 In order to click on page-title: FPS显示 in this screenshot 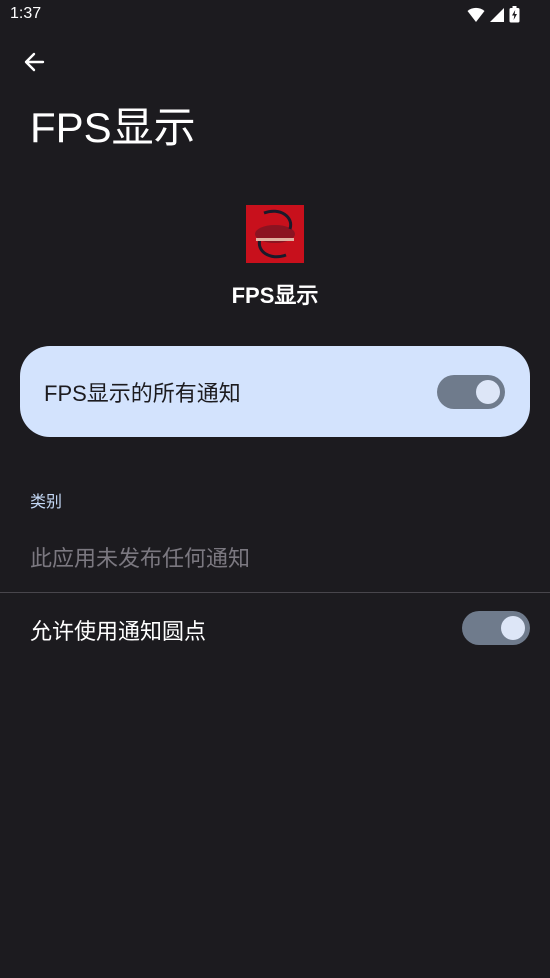, I will do `click(113, 127)`.